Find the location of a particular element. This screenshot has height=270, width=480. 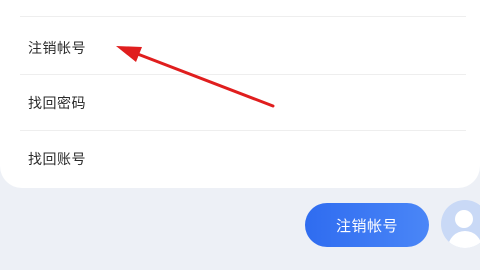

chat-reply-bubble: 注销帐号 is located at coordinates (367, 225).